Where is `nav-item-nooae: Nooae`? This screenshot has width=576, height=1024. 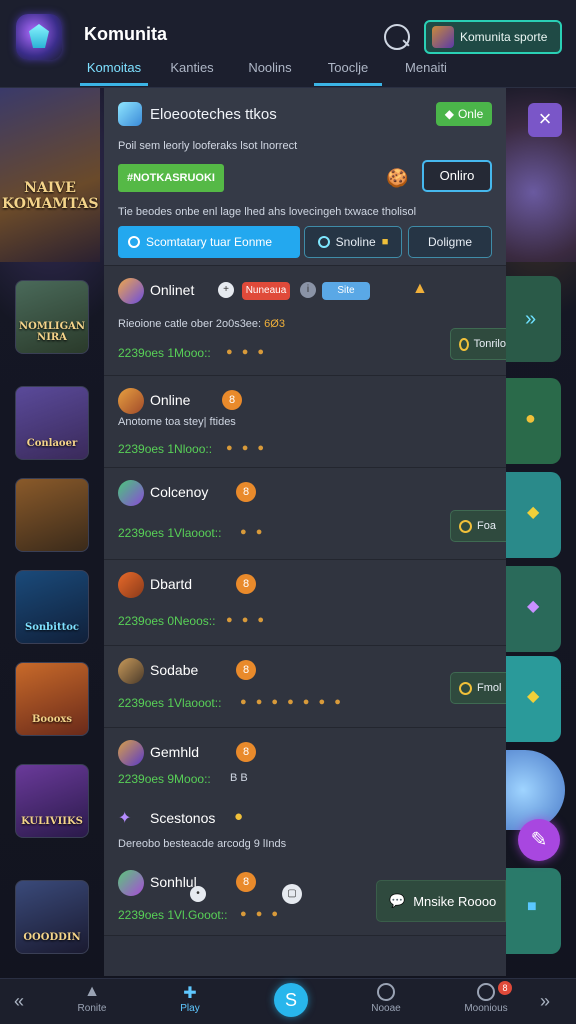
nav-item-nooae: Nooae is located at coordinates (386, 998).